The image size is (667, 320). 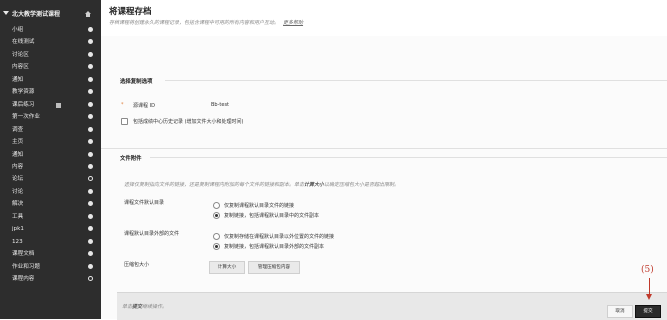 I want to click on outside-files-label: 课程默认目录外部的文件, so click(x=152, y=234).